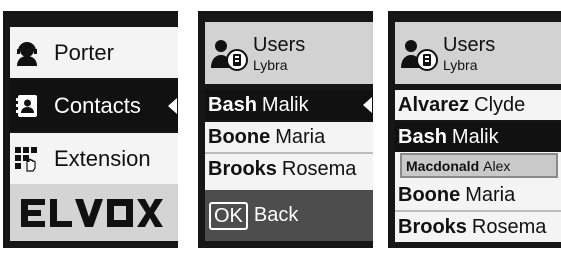 The height and width of the screenshot is (260, 561). I want to click on search-suggestion-popup: Macdonald Alex, so click(479, 165).